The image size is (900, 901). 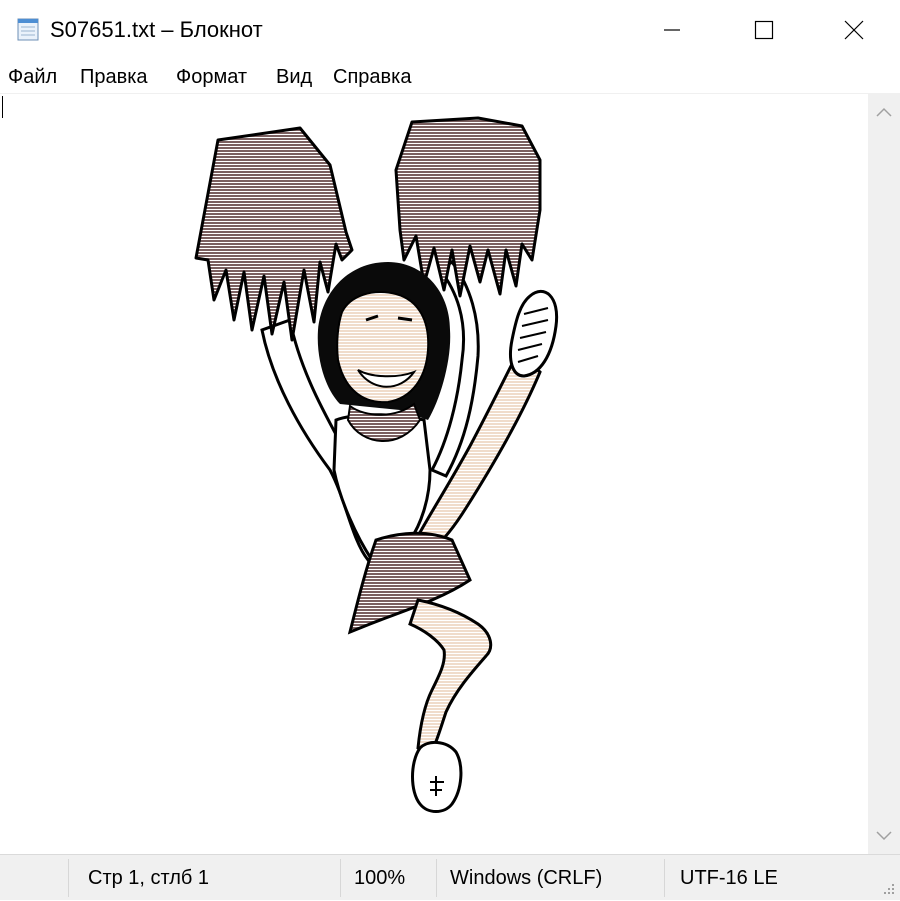 What do you see at coordinates (149, 878) in the screenshot?
I see `cursor-position: Стр 1, стлб 1` at bounding box center [149, 878].